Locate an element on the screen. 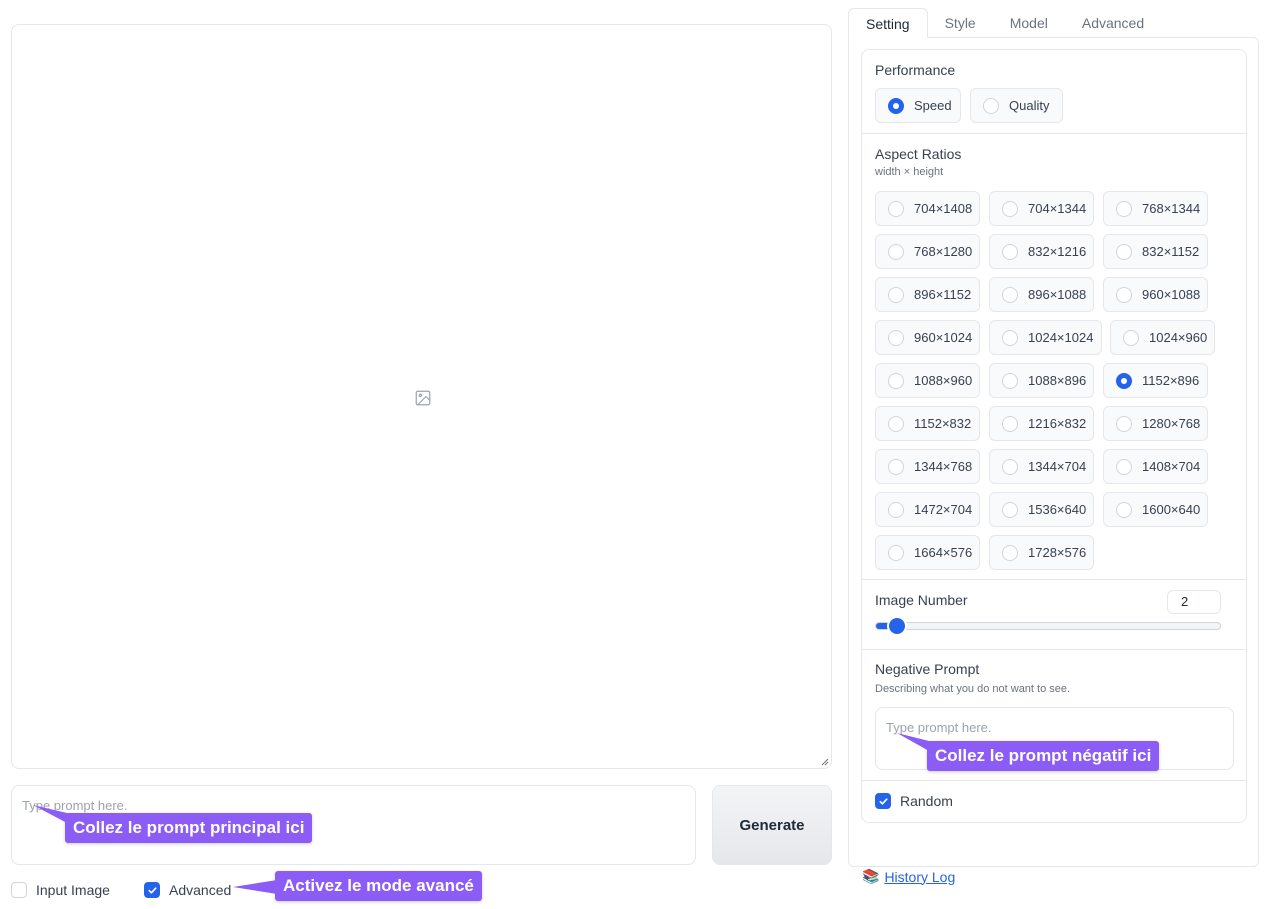 This screenshot has height=909, width=1276. option-label: 960×1024 is located at coordinates (943, 337).